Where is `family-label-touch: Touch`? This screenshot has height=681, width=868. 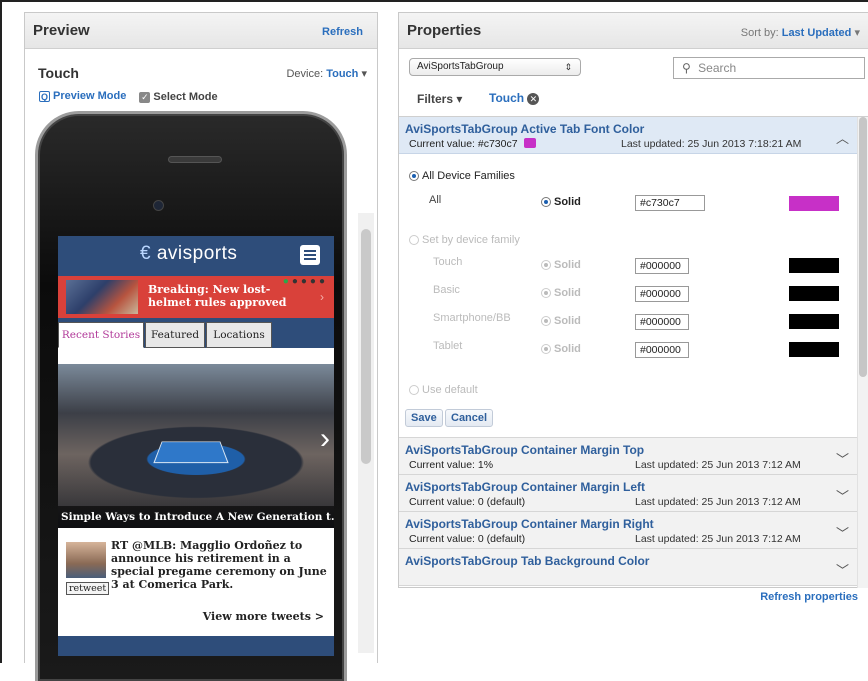
family-label-touch: Touch is located at coordinates (448, 262).